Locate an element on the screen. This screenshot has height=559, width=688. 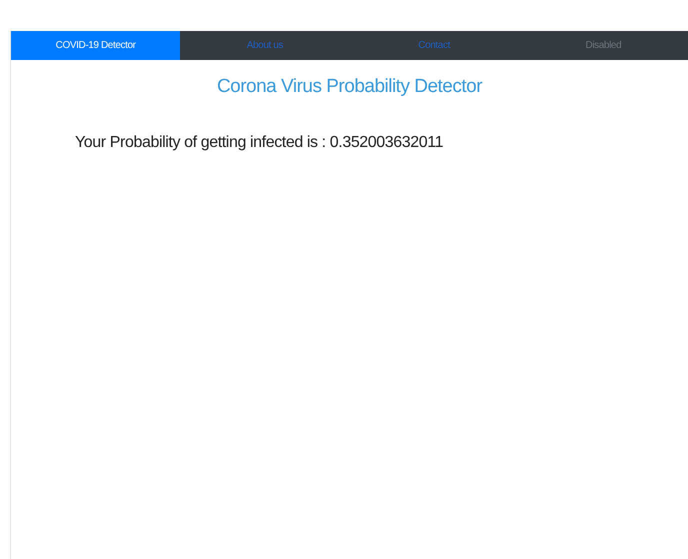
result-text: Your Probability of getting infected is : 0.352003632011 is located at coordinates (259, 143).